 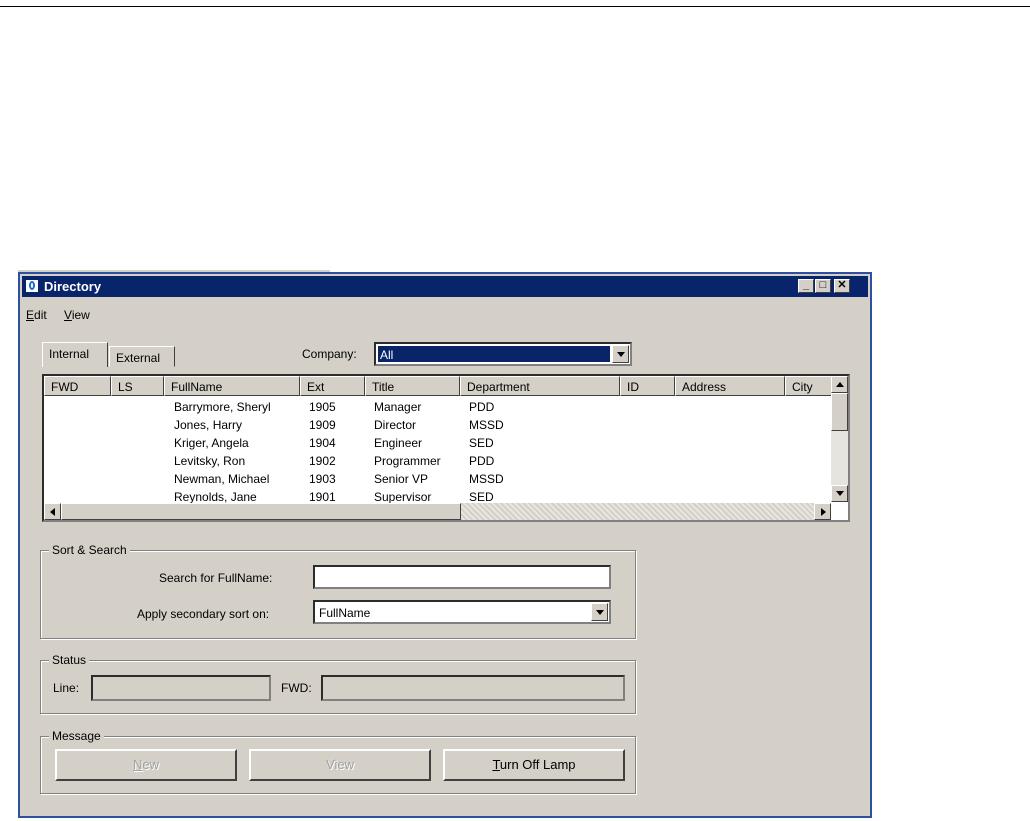 What do you see at coordinates (215, 497) in the screenshot?
I see `cell-fullname: Reynolds, Jane` at bounding box center [215, 497].